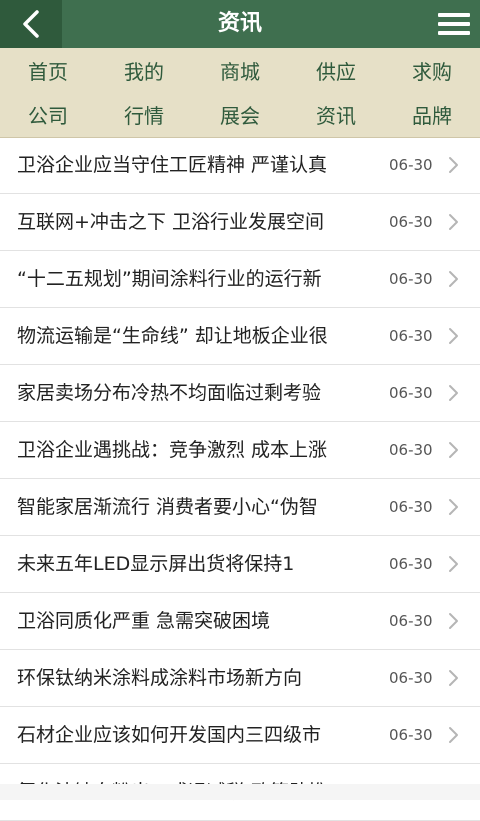  I want to click on top-bar: 资讯, so click(240, 24).